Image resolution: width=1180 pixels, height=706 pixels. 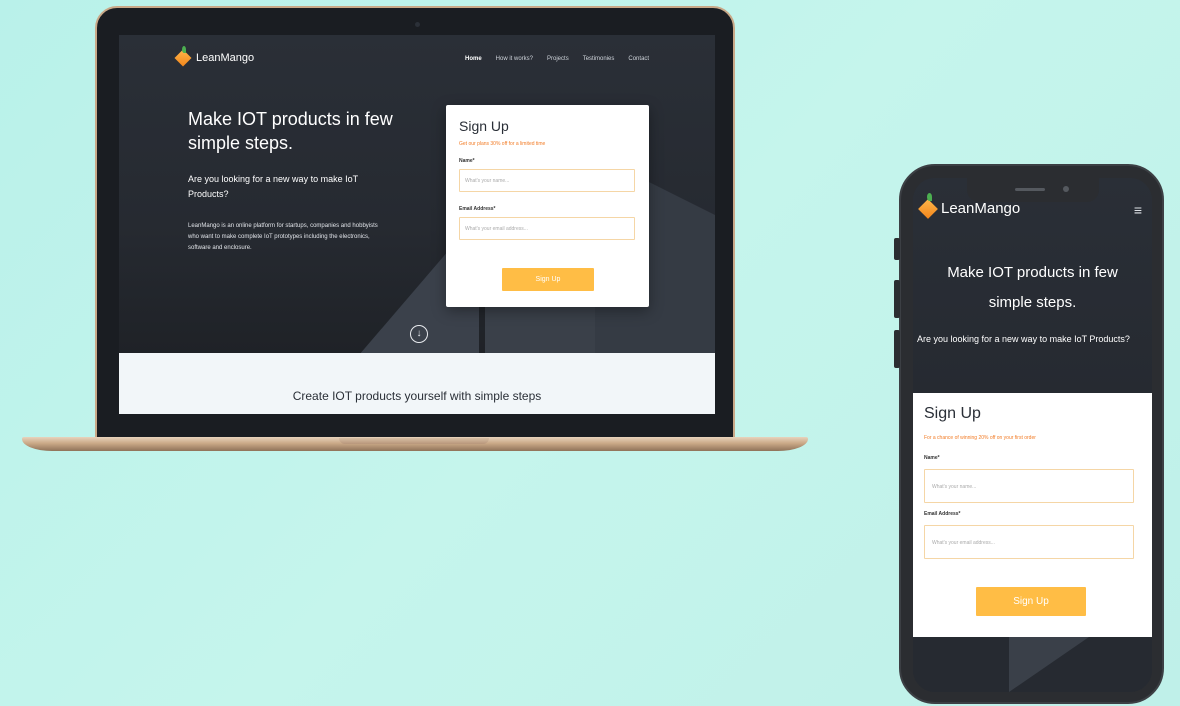 What do you see at coordinates (417, 24) in the screenshot?
I see `laptop-camera` at bounding box center [417, 24].